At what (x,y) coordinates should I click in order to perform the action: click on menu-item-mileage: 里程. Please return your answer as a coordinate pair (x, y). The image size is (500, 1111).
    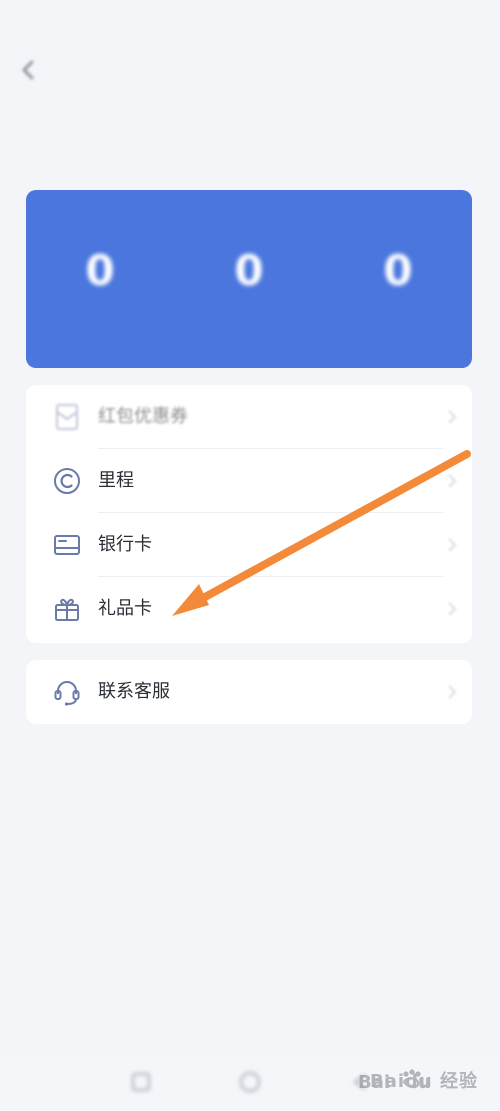
    Looking at the image, I should click on (249, 481).